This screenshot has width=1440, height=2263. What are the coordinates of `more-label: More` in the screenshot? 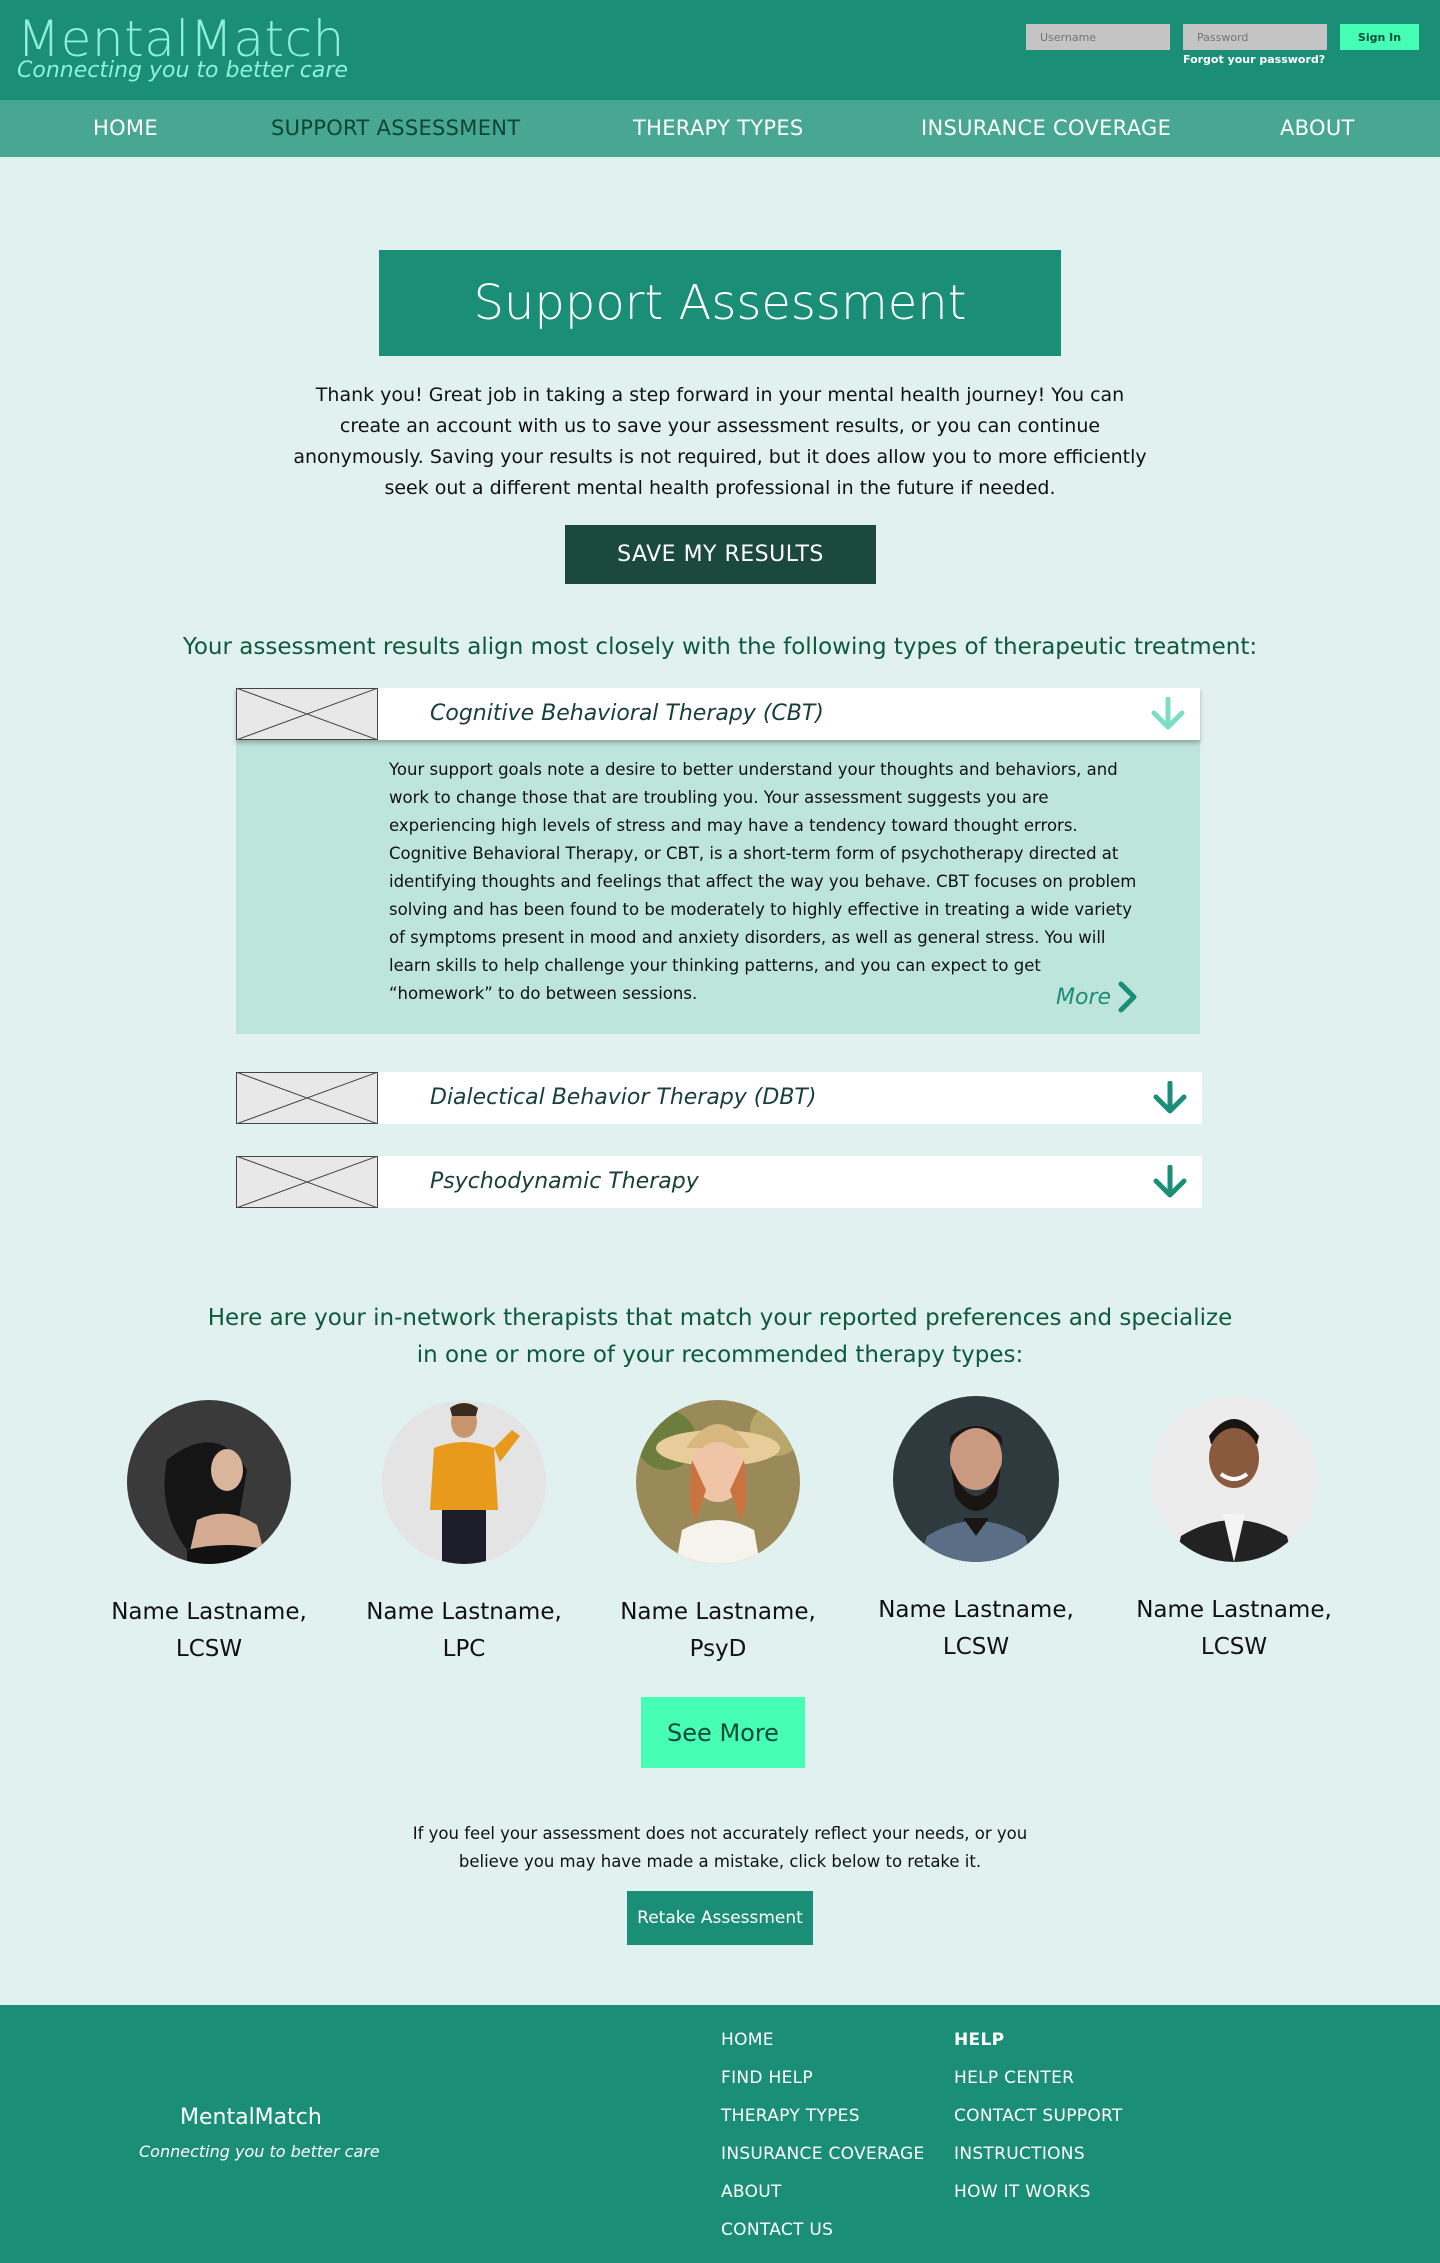 It's located at (1084, 997).